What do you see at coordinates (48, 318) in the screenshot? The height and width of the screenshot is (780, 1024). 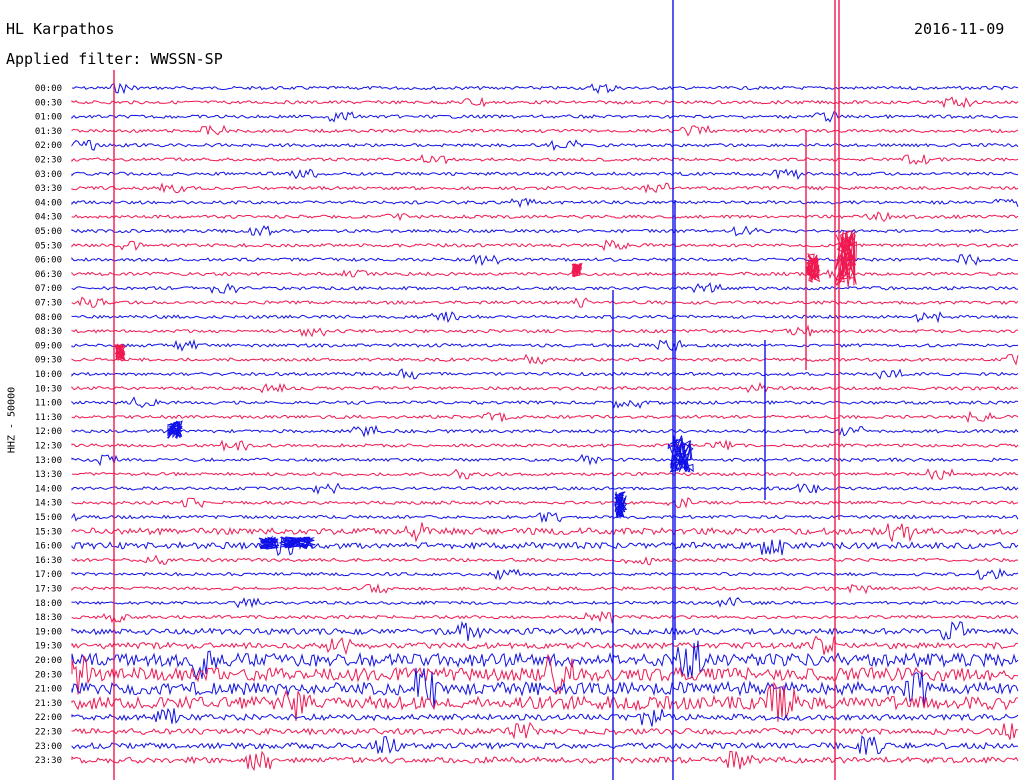 I see `time-label: 08:00` at bounding box center [48, 318].